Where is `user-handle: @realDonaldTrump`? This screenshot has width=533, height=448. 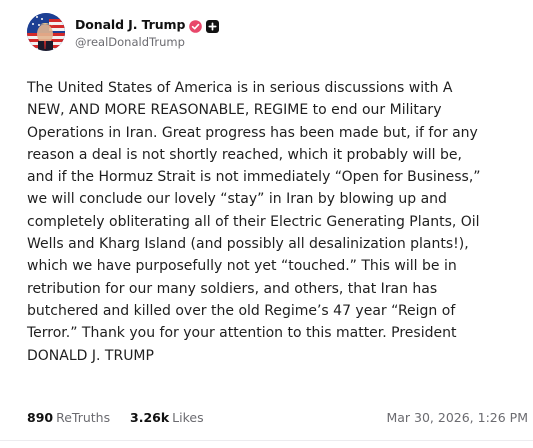 user-handle: @realDonaldTrump is located at coordinates (147, 42).